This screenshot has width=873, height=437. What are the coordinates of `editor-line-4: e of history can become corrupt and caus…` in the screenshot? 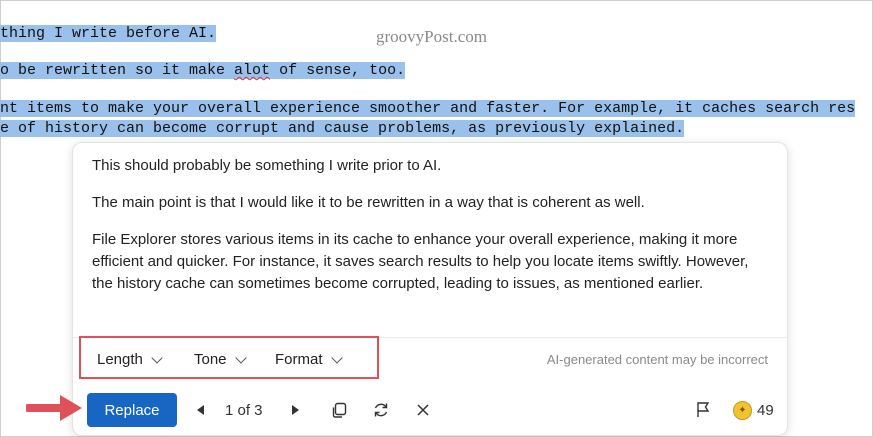 It's located at (342, 129).